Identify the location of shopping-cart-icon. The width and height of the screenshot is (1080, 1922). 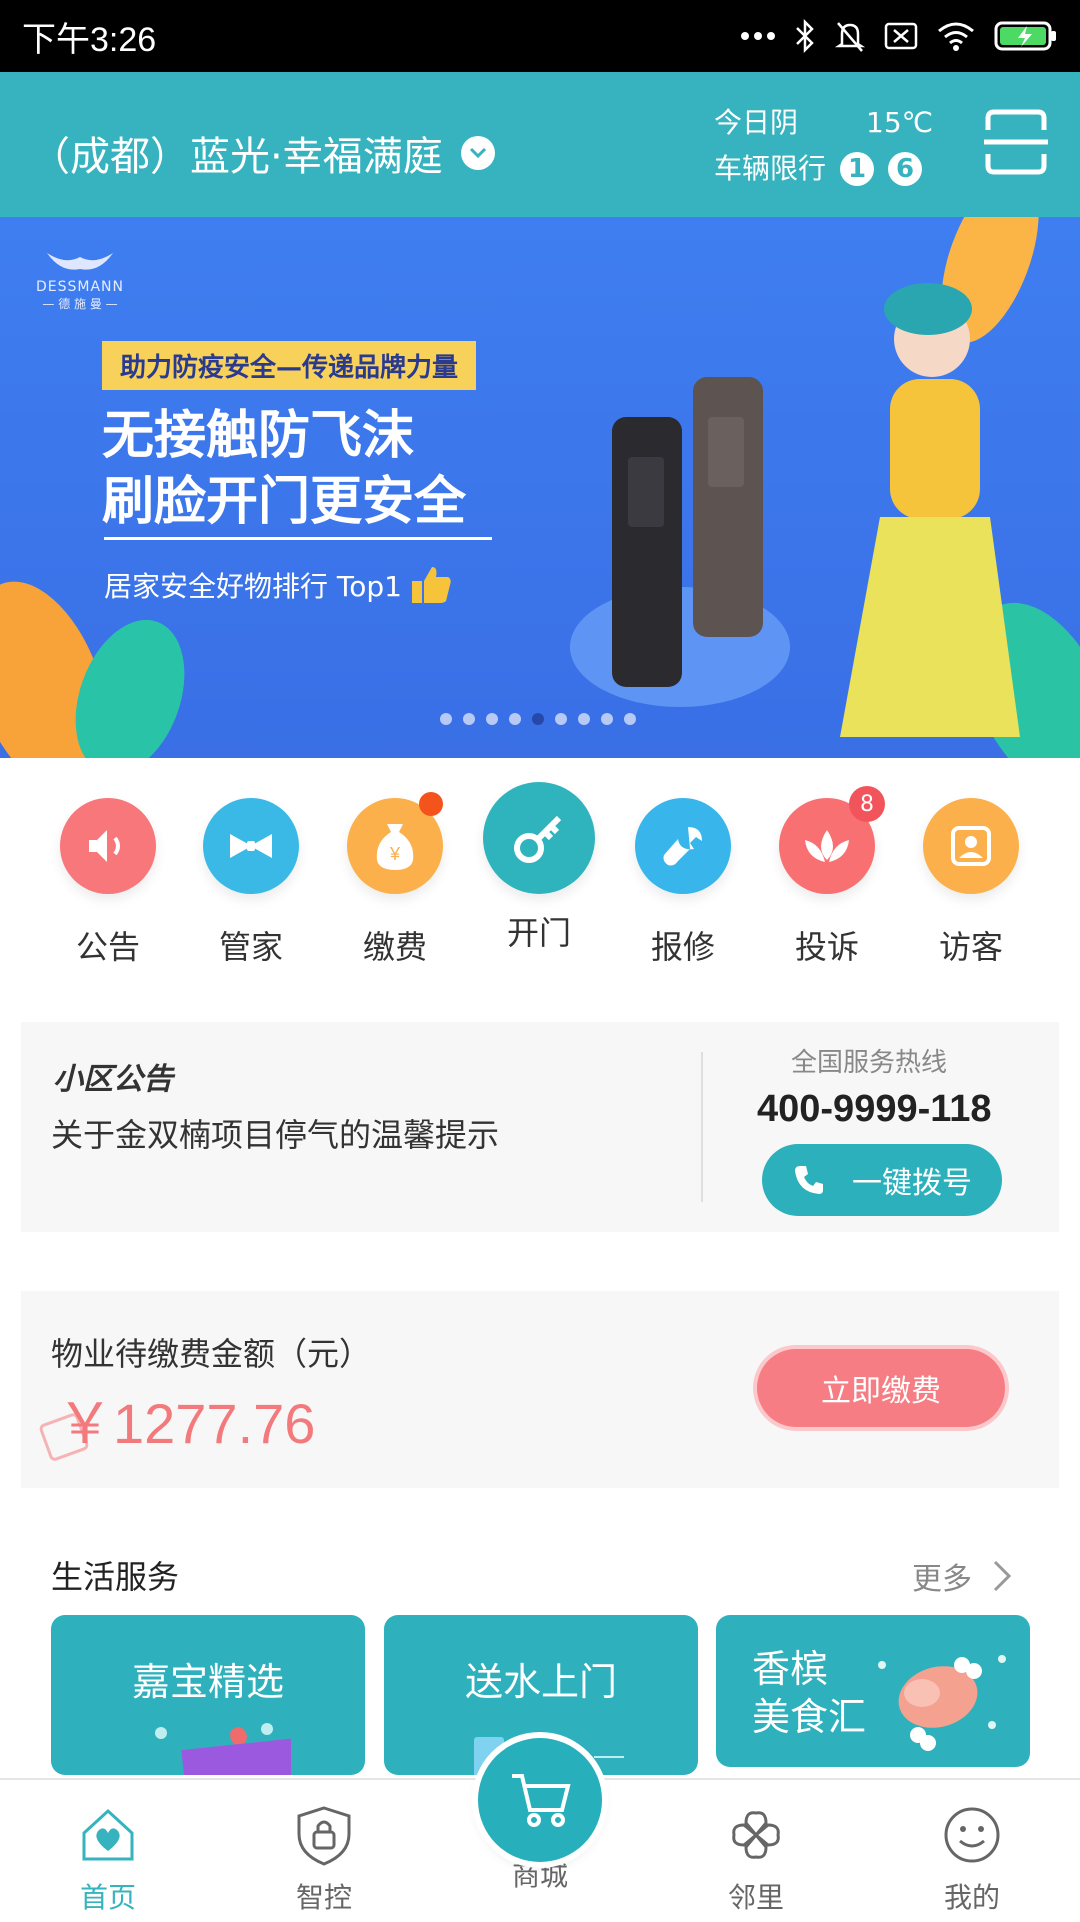
(541, 1800).